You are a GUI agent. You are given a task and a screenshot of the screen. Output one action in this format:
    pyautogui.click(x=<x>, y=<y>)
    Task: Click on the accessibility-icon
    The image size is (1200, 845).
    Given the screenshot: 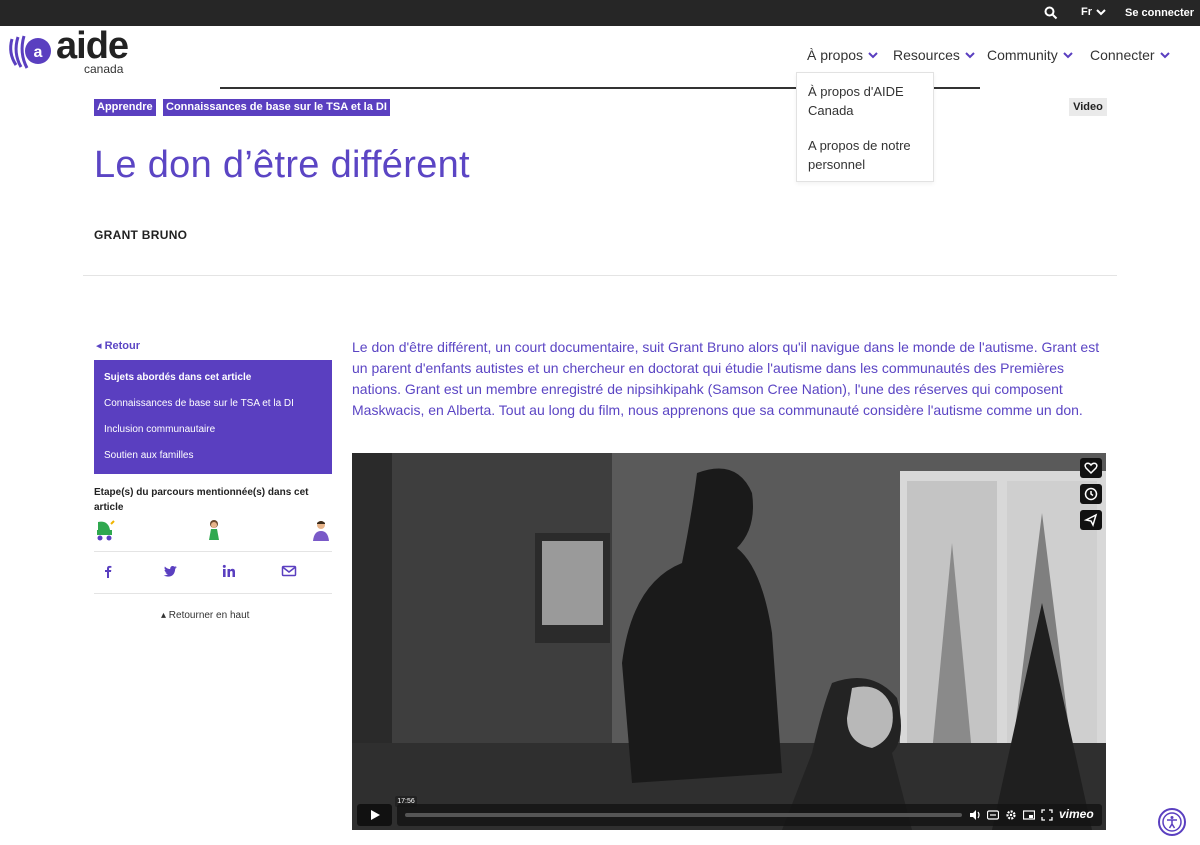 What is the action you would take?
    pyautogui.click(x=1172, y=822)
    